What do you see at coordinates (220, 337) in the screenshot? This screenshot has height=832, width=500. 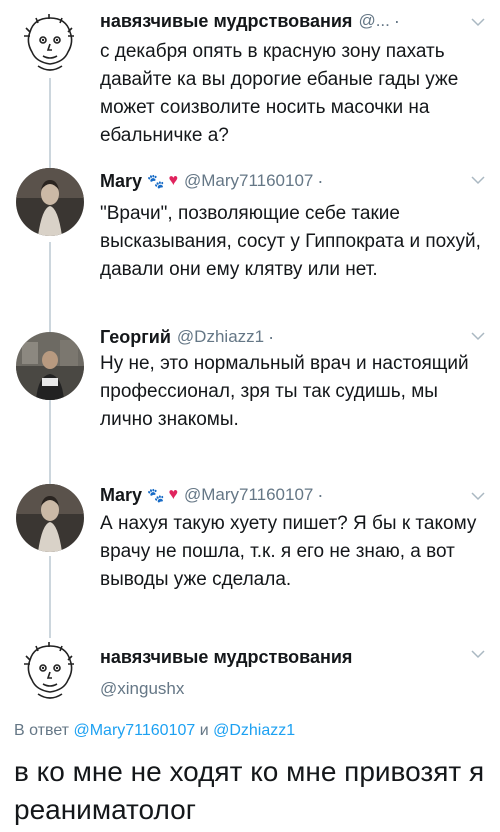 I see `user-handle: @Dzhiazz1` at bounding box center [220, 337].